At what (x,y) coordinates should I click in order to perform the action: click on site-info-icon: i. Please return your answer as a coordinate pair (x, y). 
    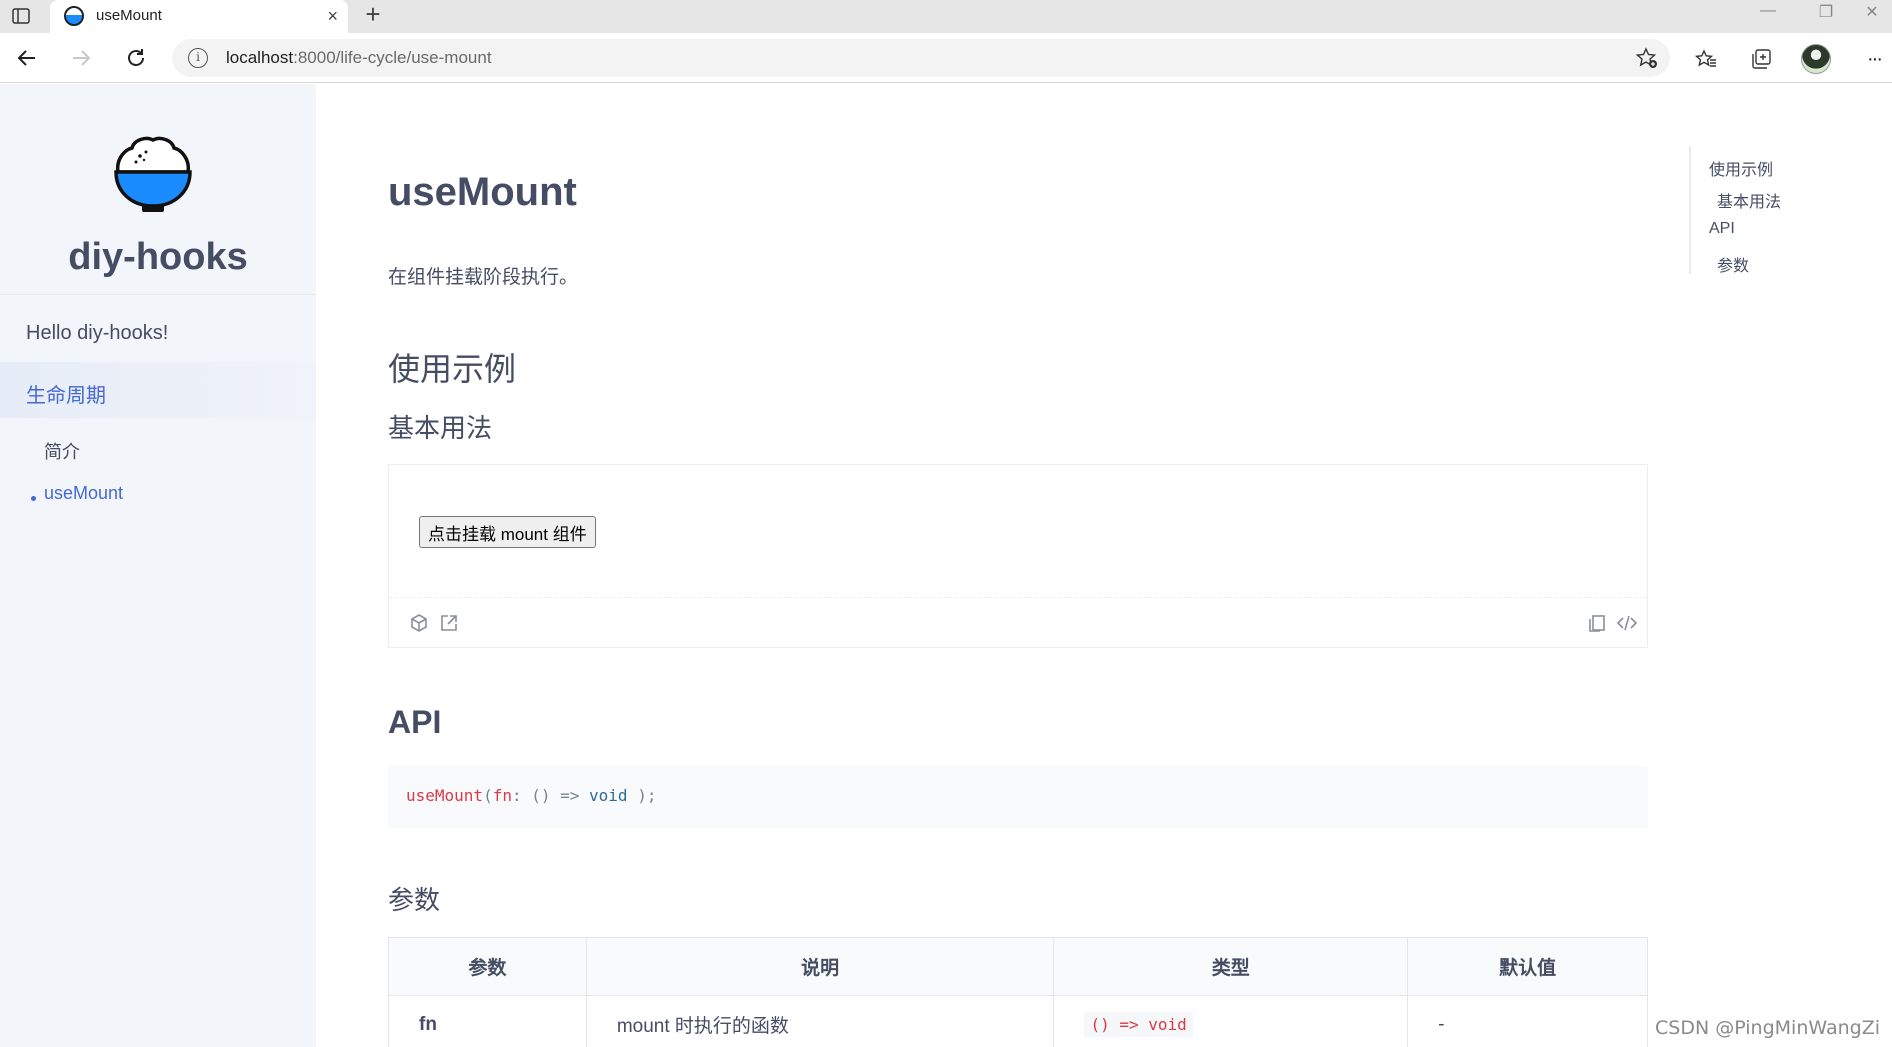
    Looking at the image, I should click on (198, 58).